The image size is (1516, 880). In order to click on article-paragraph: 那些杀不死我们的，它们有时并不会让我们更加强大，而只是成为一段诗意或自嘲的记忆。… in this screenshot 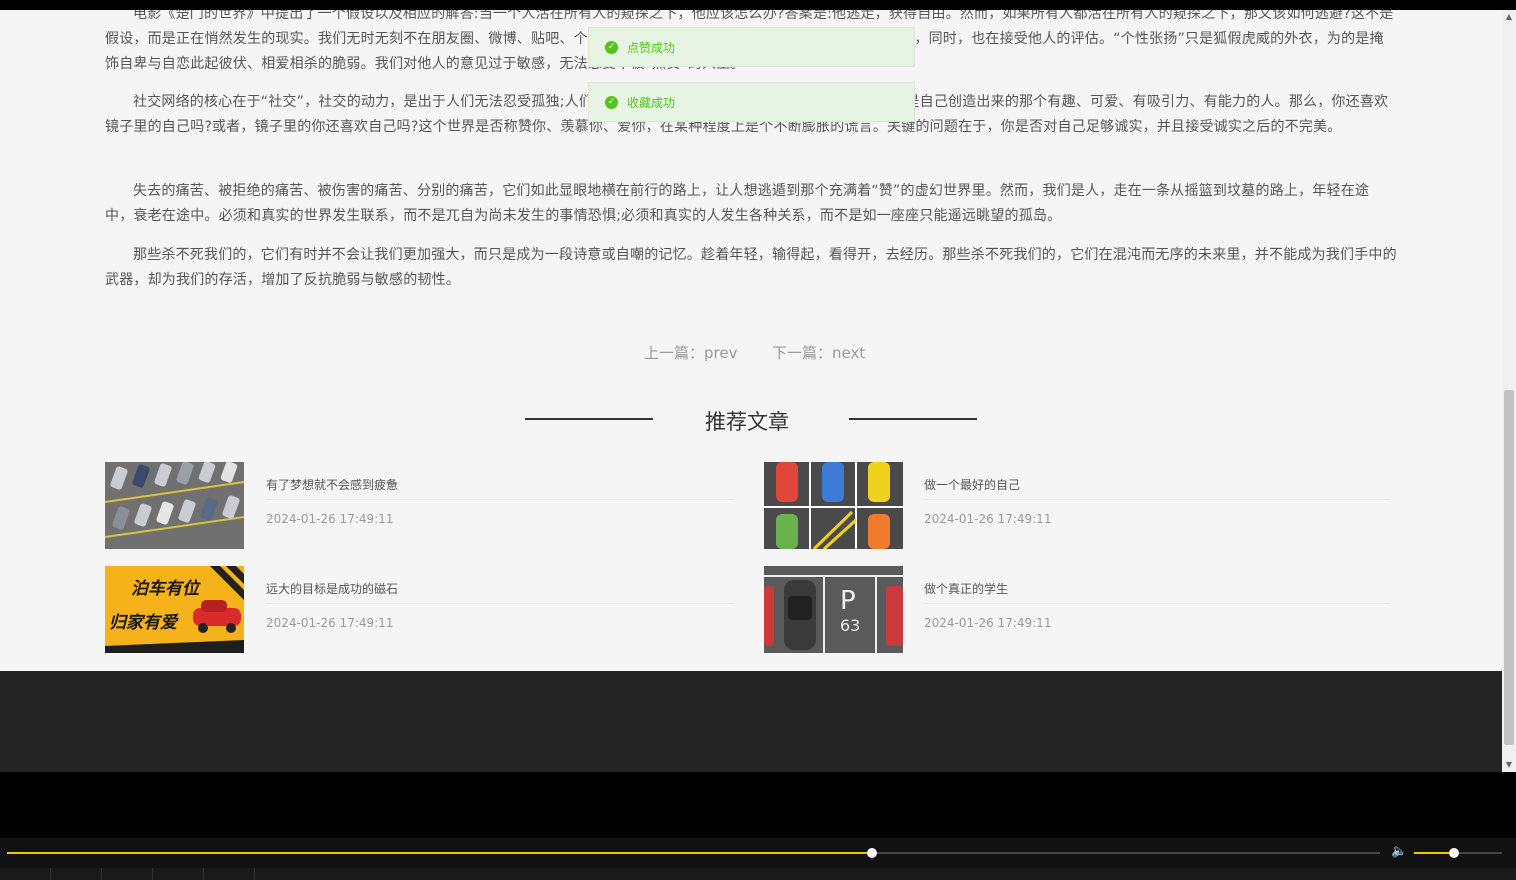, I will do `click(751, 267)`.